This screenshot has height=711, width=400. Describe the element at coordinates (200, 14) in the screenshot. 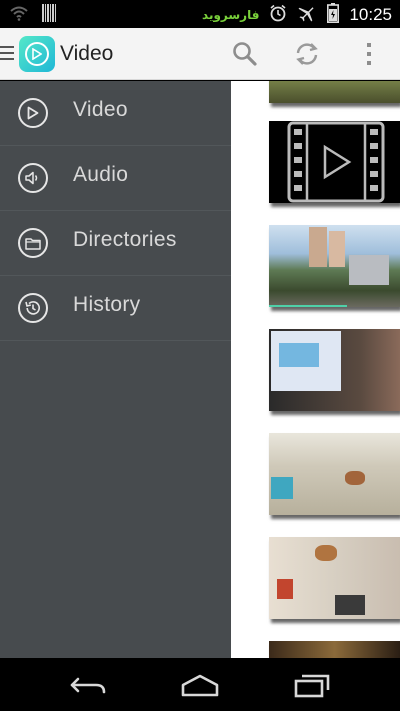

I see `status-bar: فارسروید 10:25` at that location.